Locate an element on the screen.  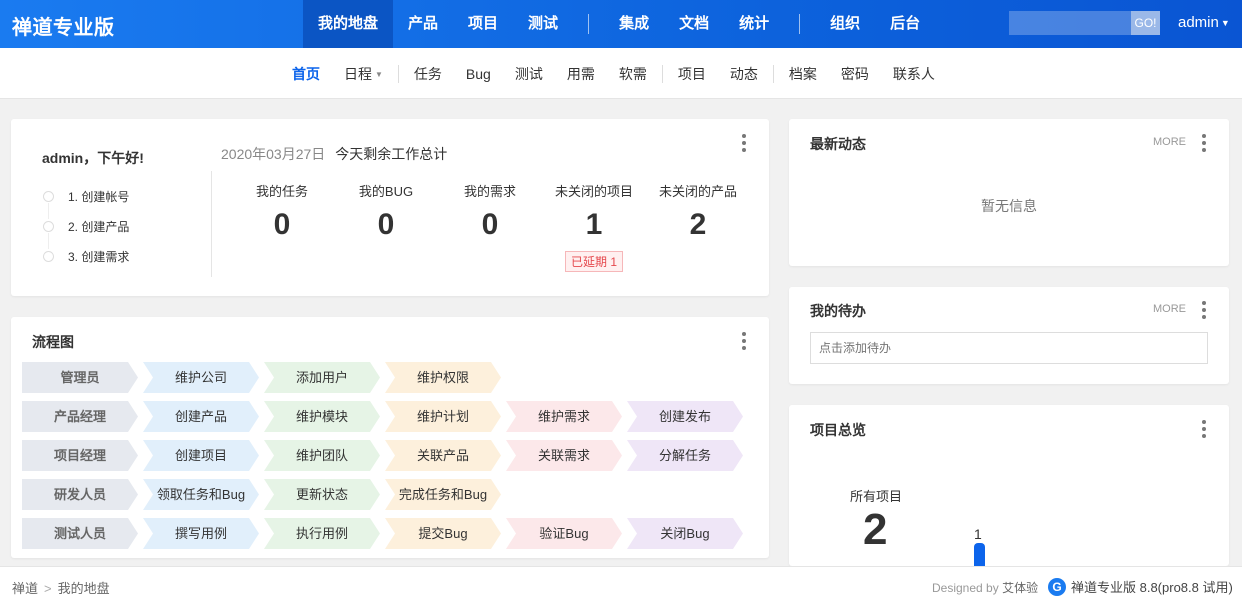
nav-item-report: 统计 is located at coordinates (754, 24).